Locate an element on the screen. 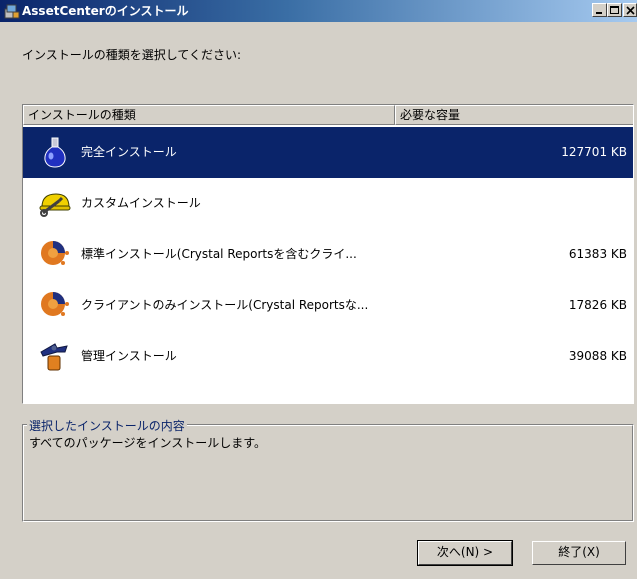  column-header-size: 必要な容量 is located at coordinates (514, 115).